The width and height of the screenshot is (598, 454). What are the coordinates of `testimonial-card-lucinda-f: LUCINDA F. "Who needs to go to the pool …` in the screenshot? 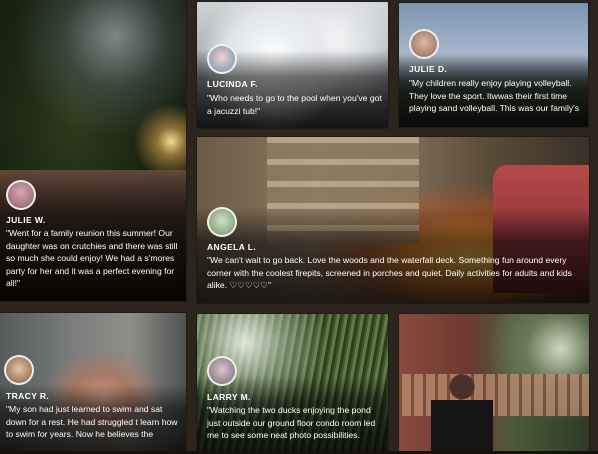 It's located at (292, 65).